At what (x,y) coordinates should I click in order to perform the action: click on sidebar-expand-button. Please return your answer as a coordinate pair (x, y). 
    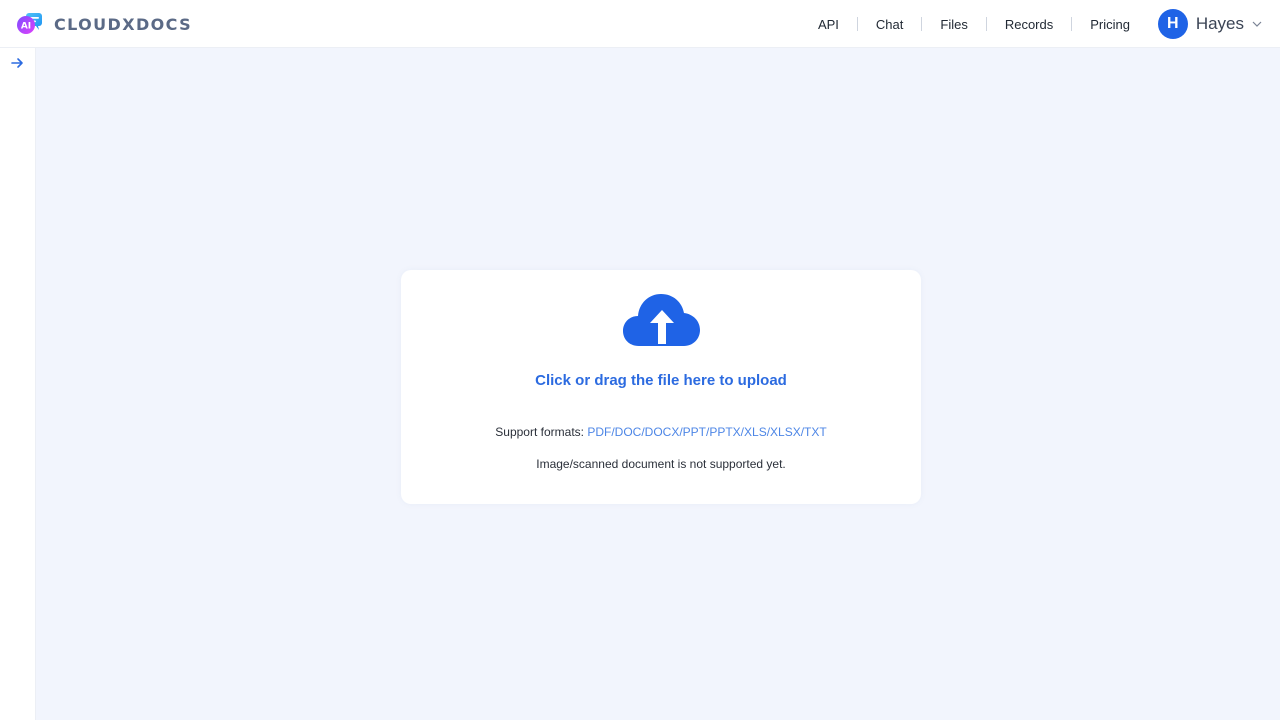
    Looking at the image, I should click on (17, 63).